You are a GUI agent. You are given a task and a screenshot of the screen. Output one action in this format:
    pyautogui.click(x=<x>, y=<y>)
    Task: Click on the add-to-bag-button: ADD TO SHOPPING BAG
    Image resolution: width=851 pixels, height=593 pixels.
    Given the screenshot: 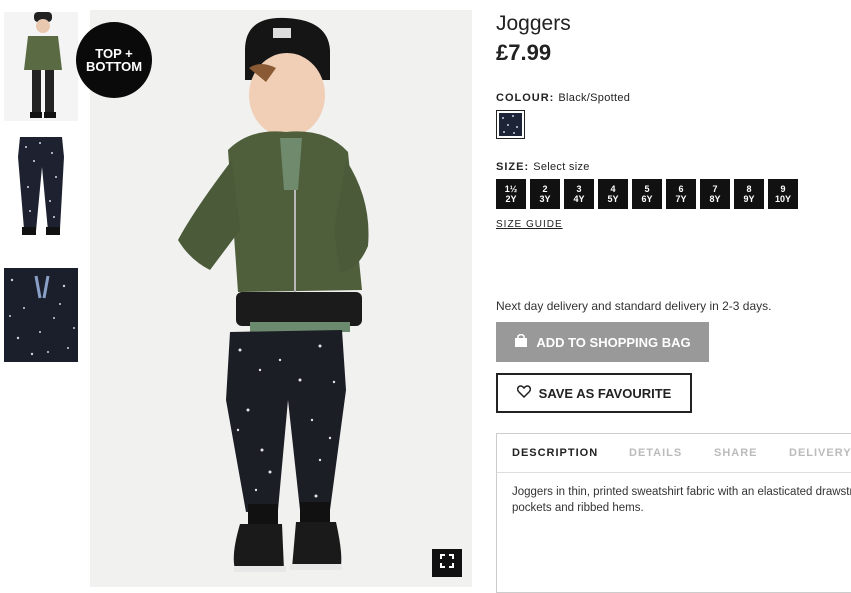 What is the action you would take?
    pyautogui.click(x=602, y=342)
    